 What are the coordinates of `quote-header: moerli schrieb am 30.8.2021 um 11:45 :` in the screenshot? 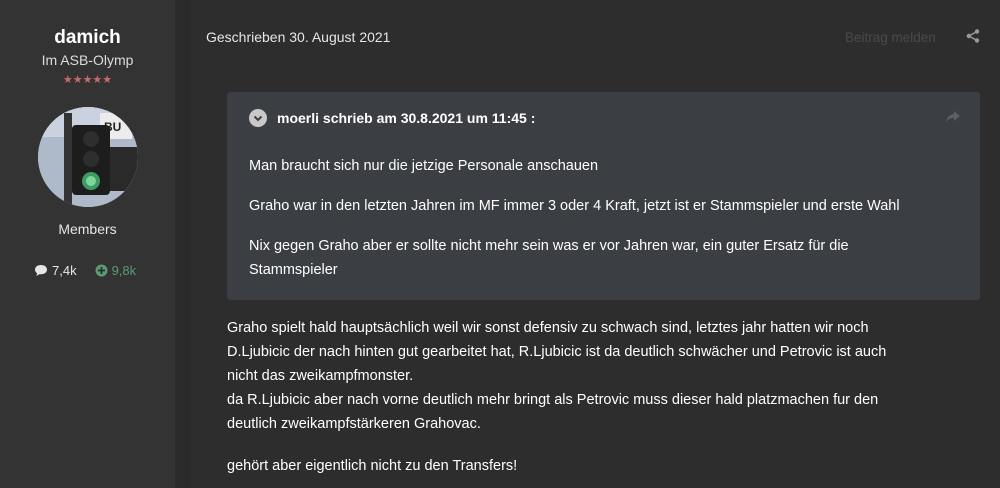 It's located at (392, 118).